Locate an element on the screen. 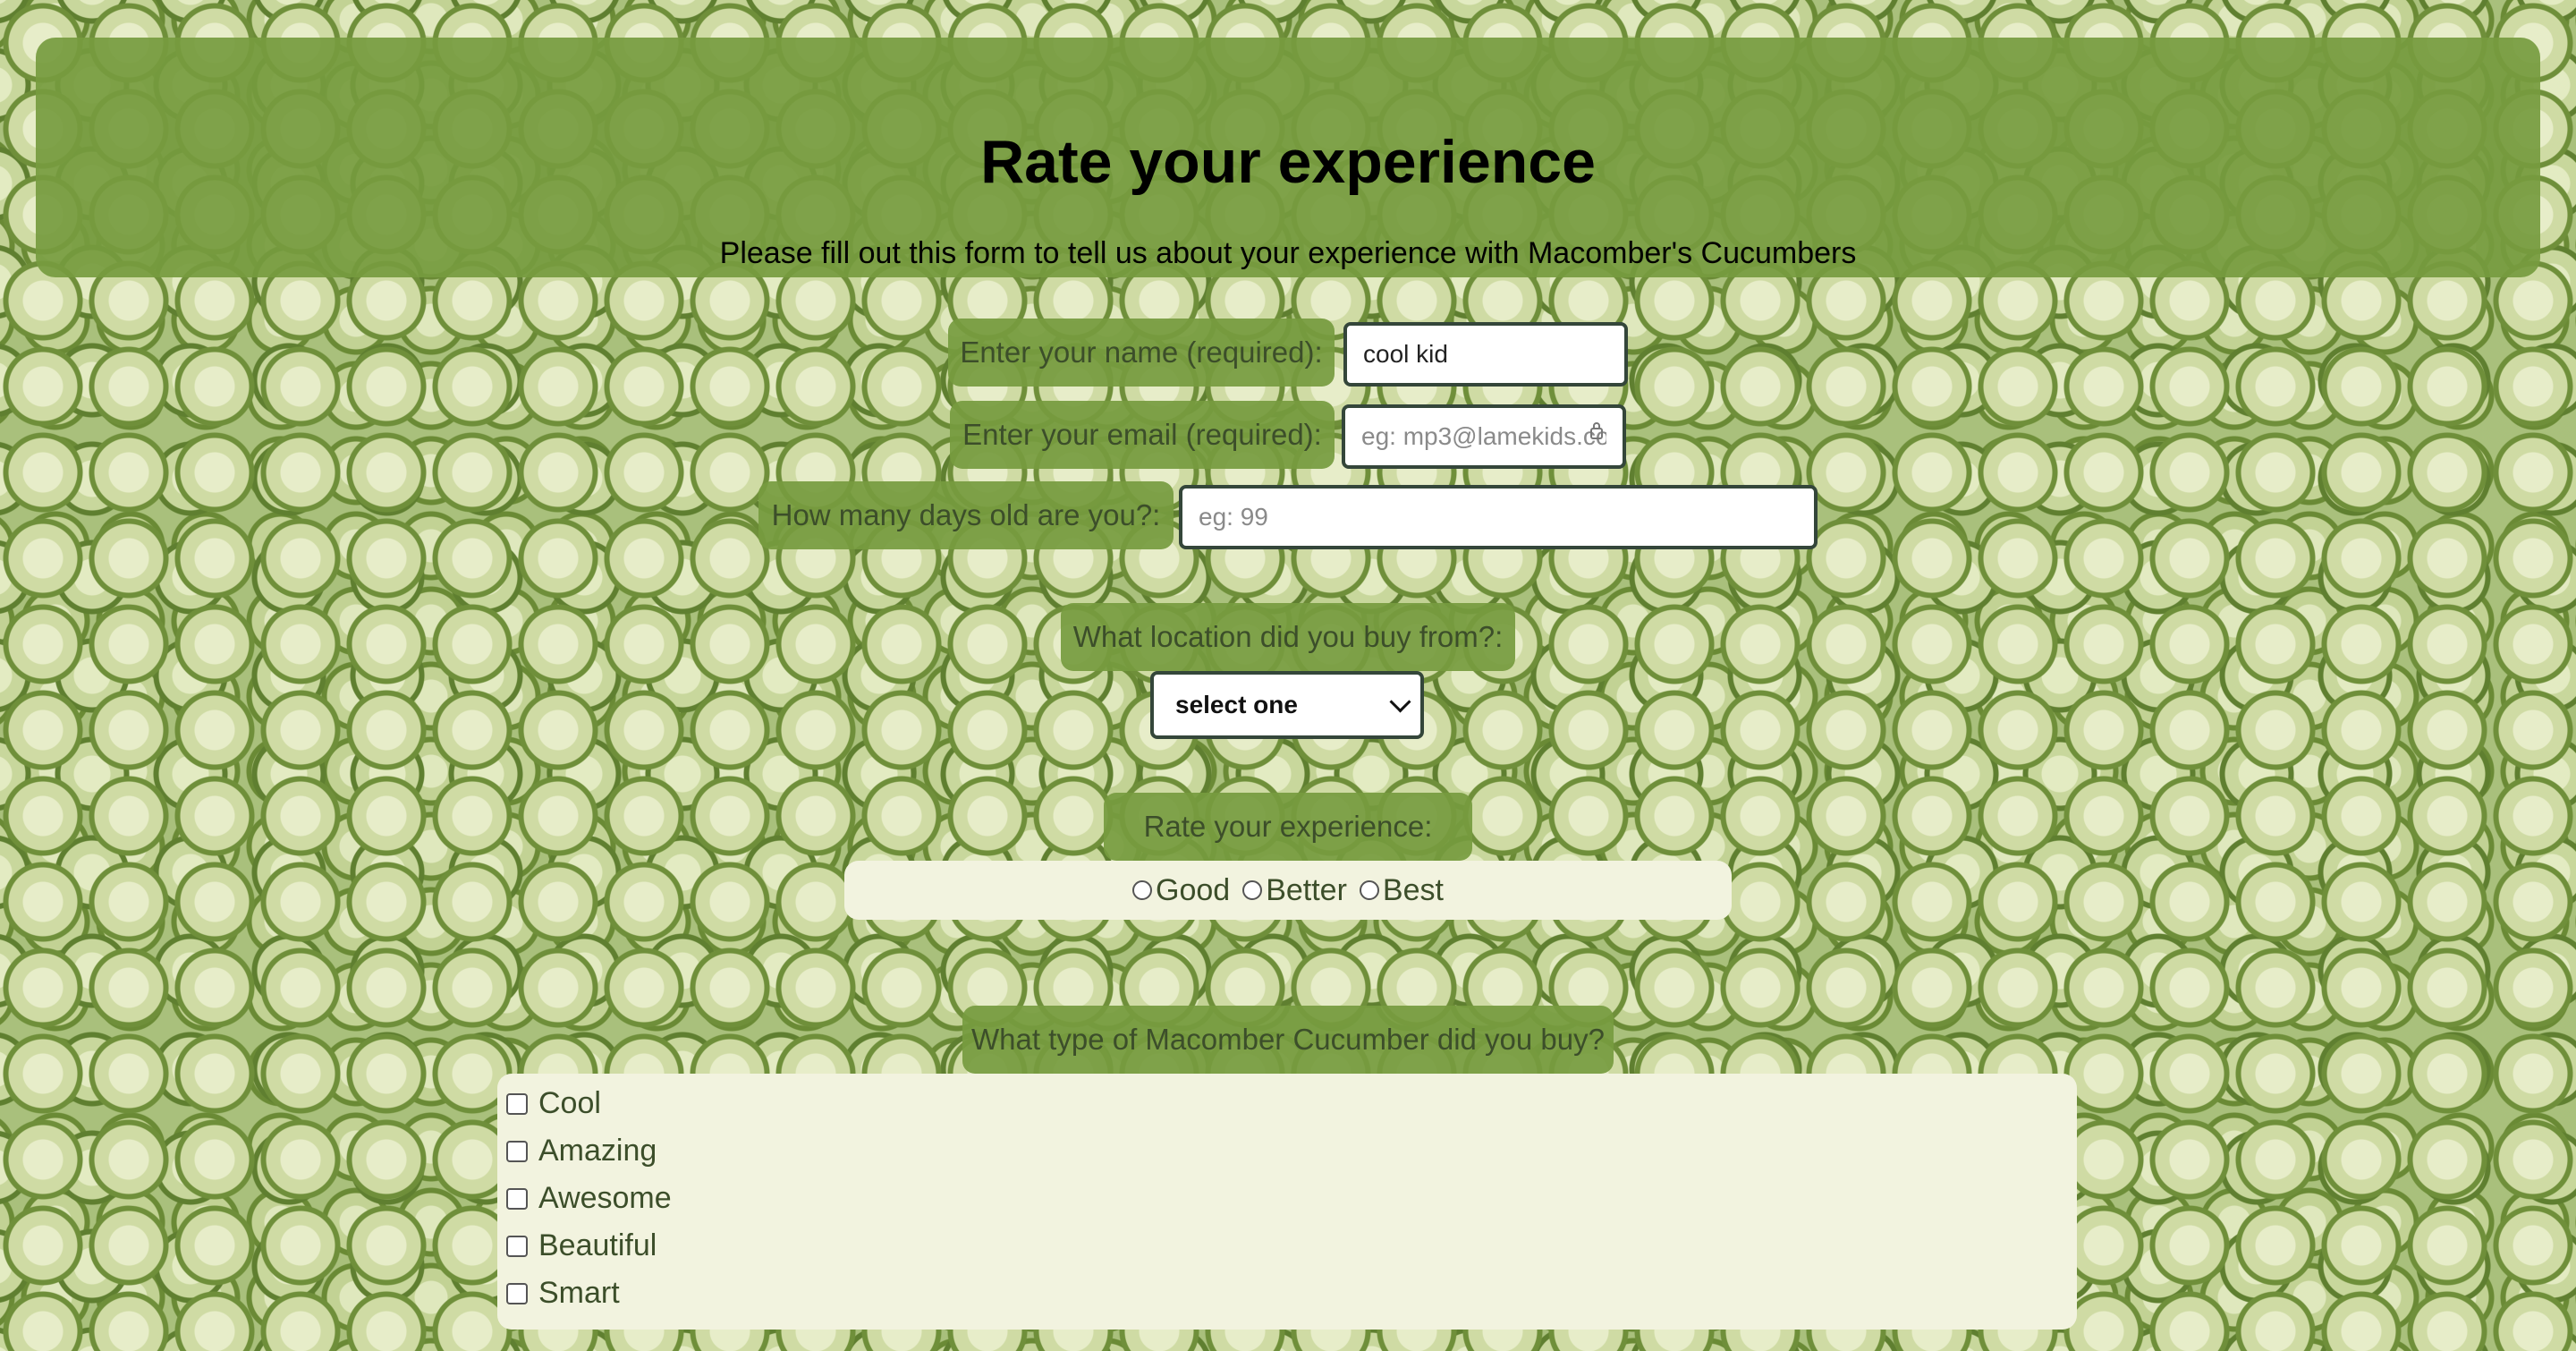 The image size is (2576, 1351). name-input is located at coordinates (1485, 354).